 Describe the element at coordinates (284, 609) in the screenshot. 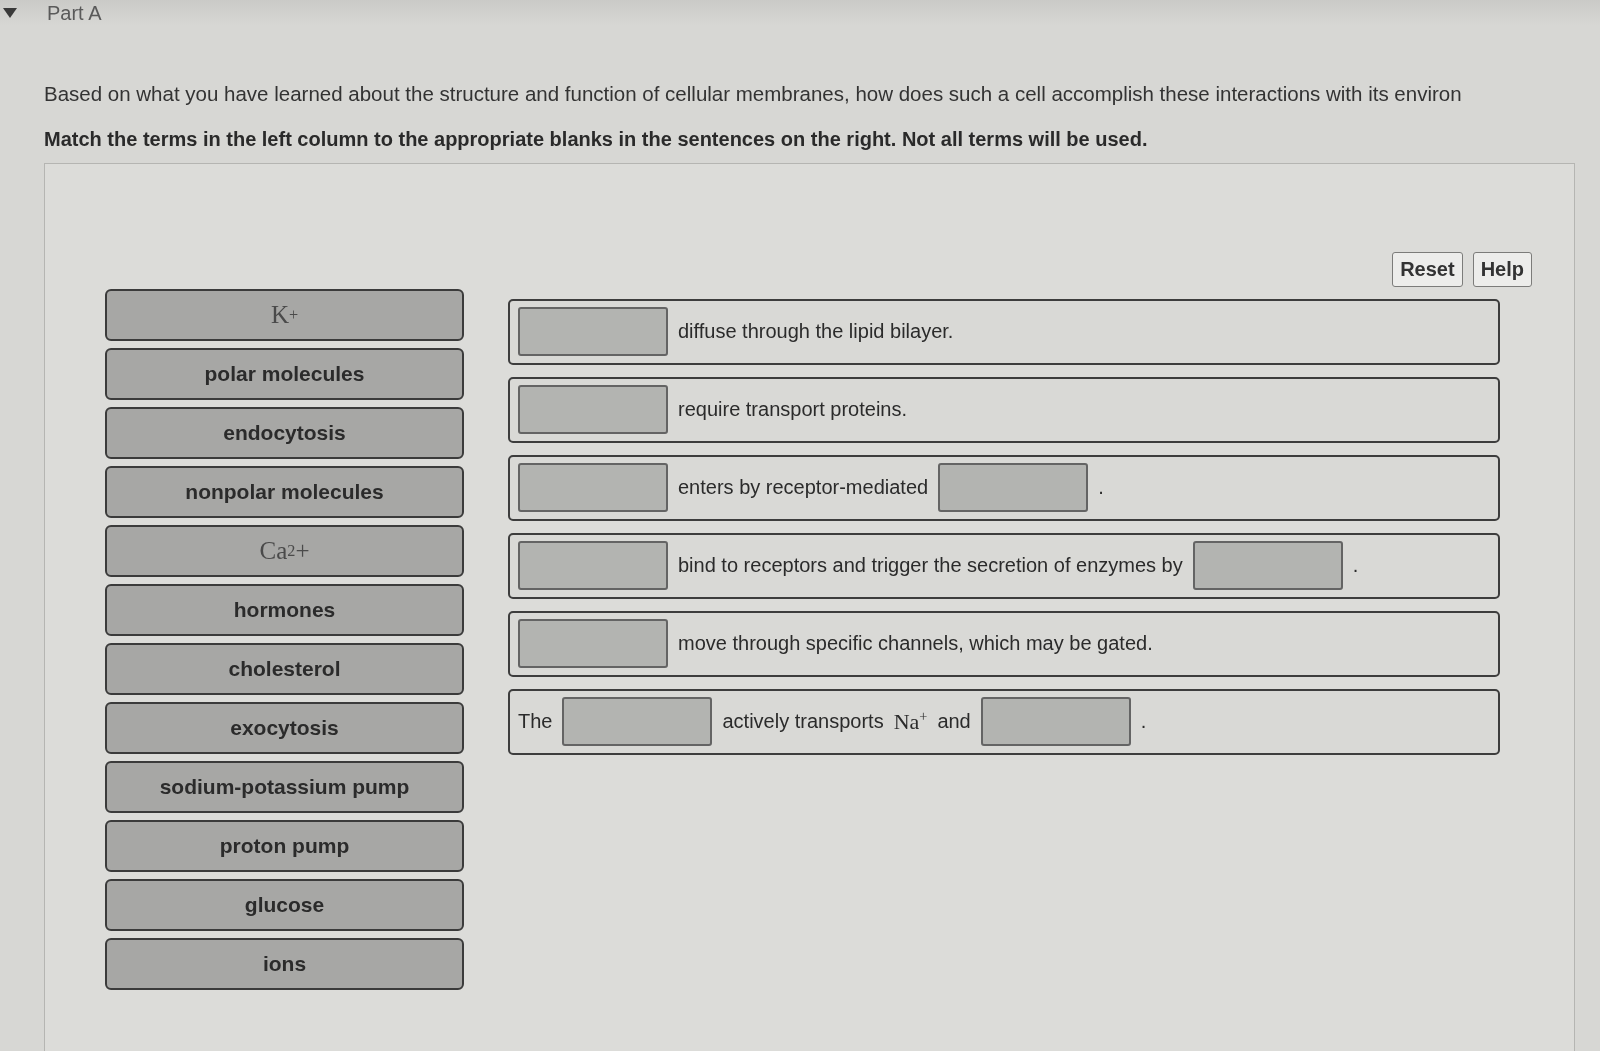

I see `term-tile: hormones` at that location.